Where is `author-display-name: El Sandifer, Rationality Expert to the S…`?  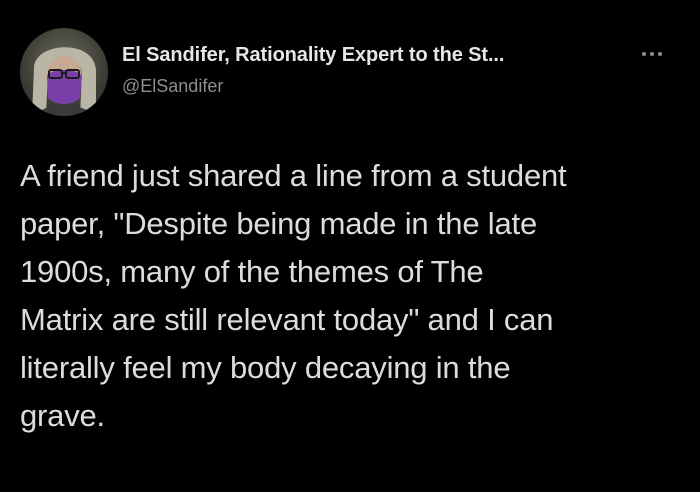
author-display-name: El Sandifer, Rationality Expert to the S… is located at coordinates (313, 55).